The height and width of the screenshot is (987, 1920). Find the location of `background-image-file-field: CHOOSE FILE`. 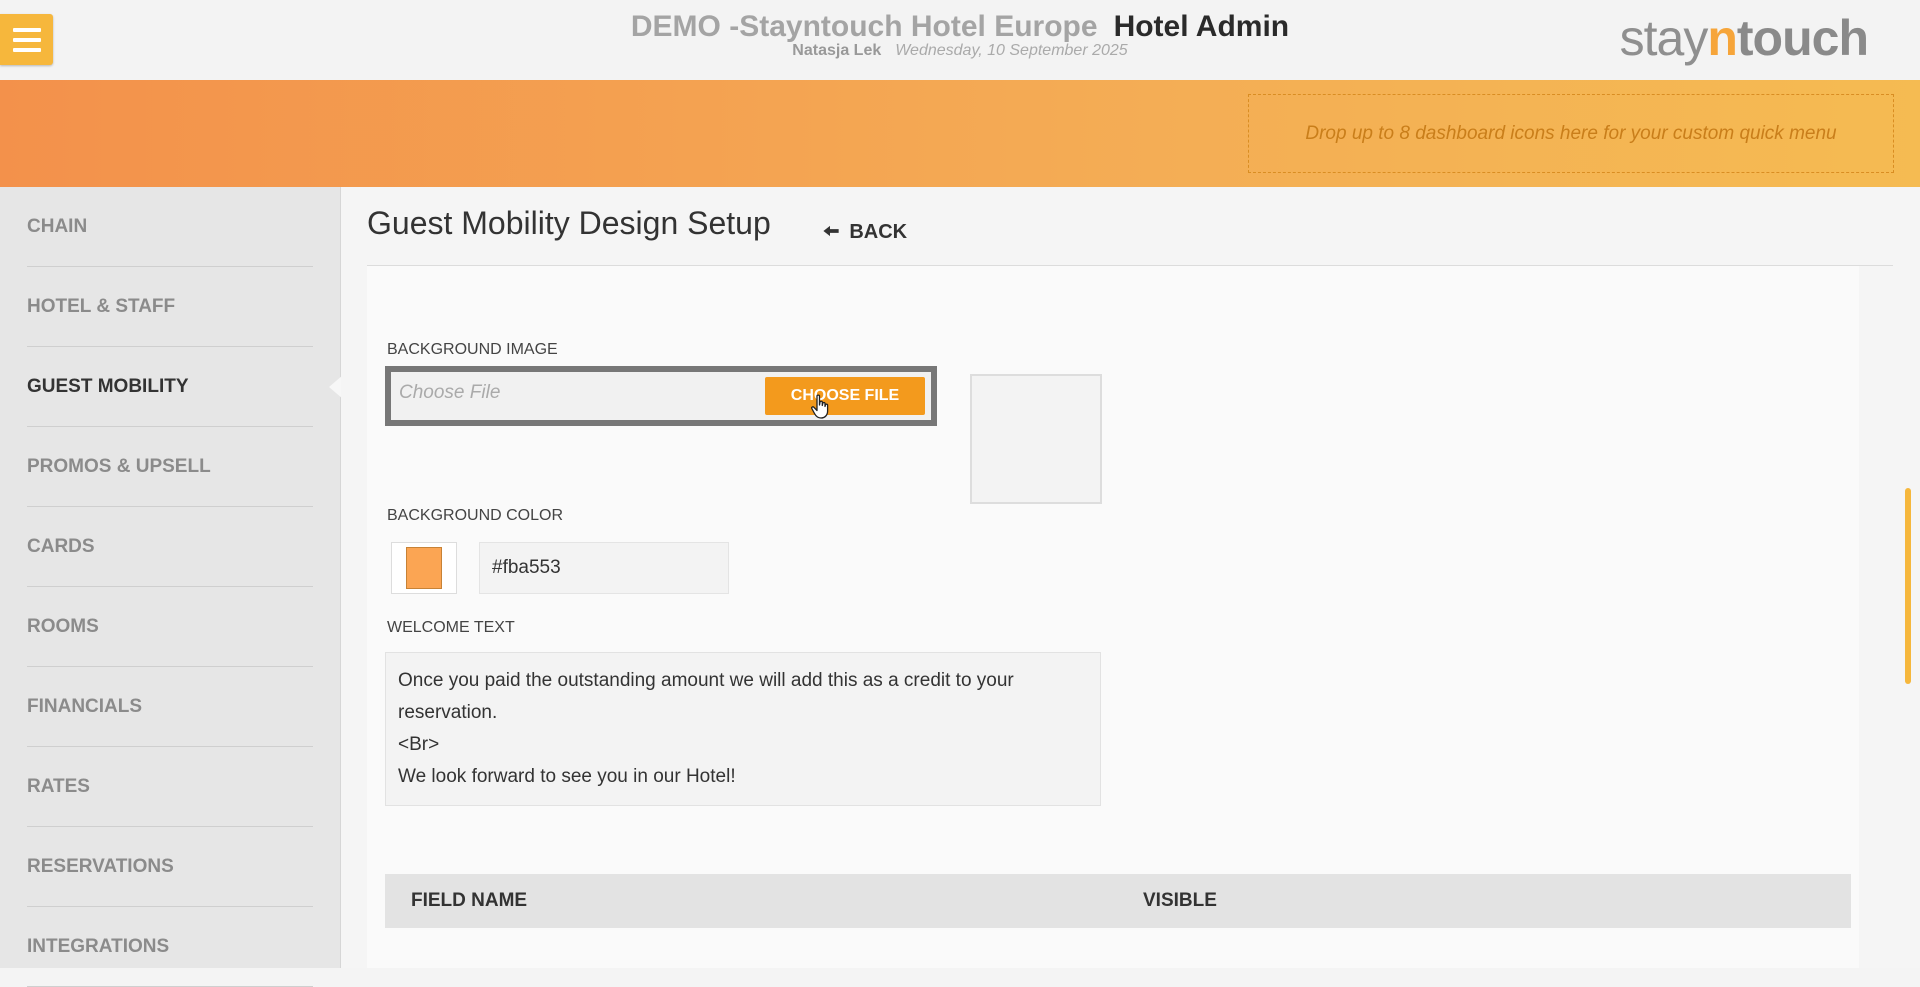

background-image-file-field: CHOOSE FILE is located at coordinates (661, 396).